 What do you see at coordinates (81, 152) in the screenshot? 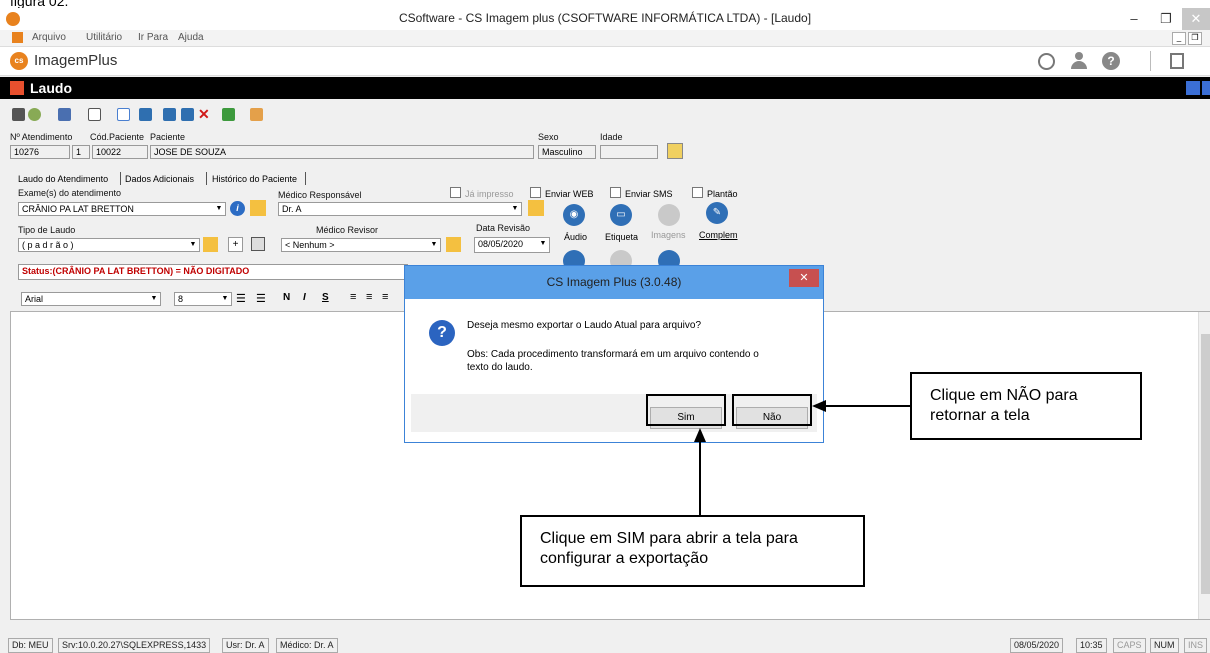
I see `atendimento-seq-field: 1` at bounding box center [81, 152].